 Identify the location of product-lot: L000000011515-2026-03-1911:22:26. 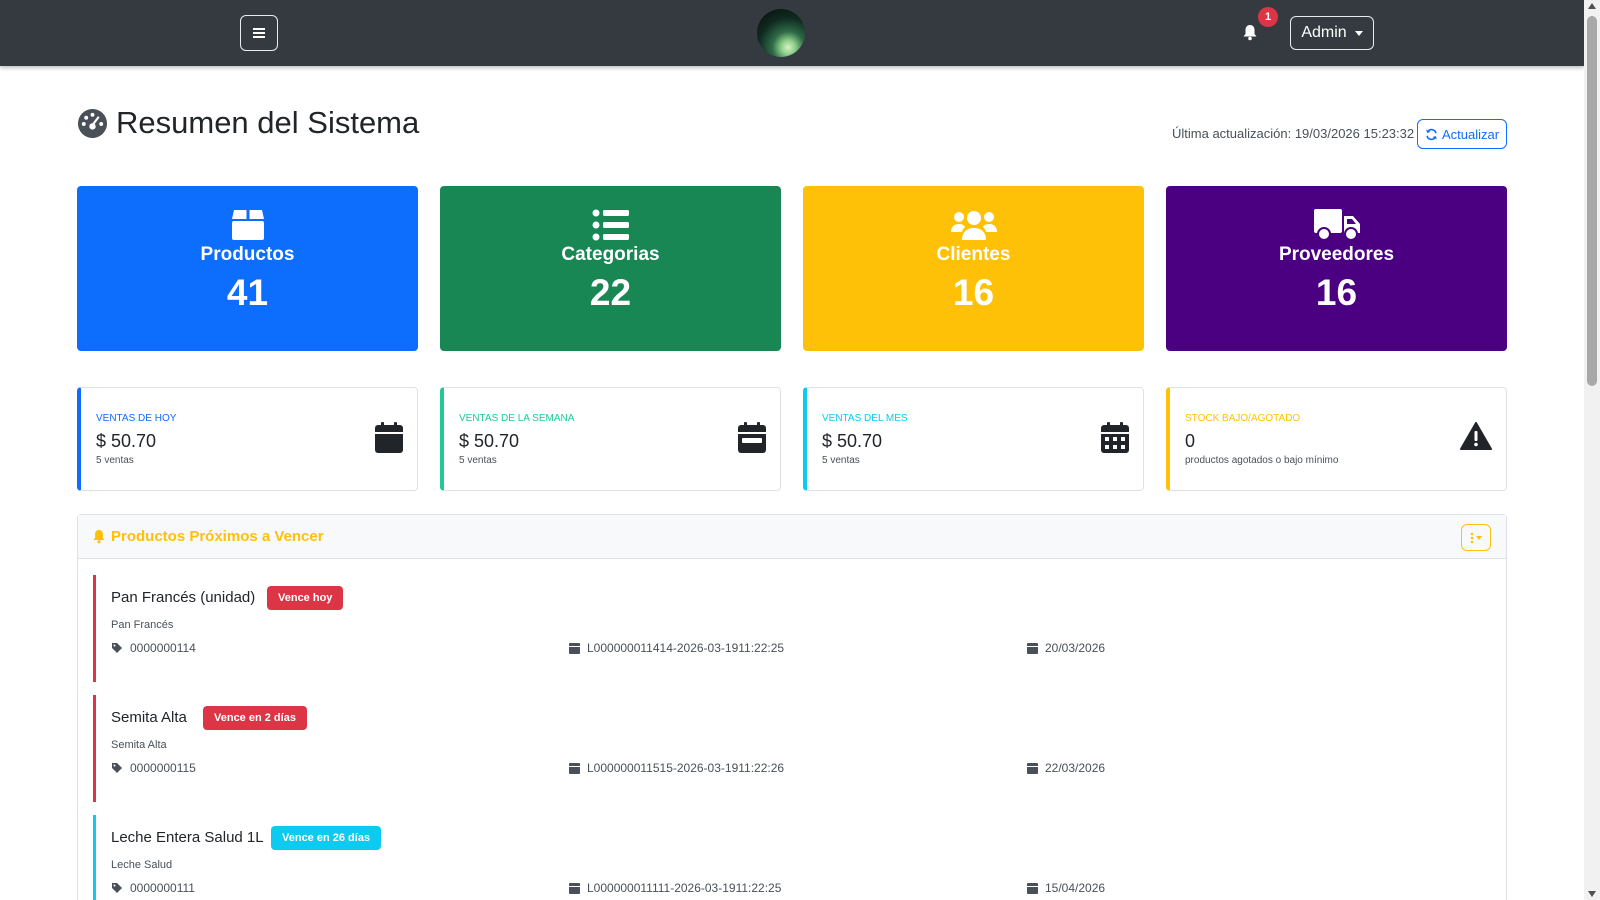
(676, 768).